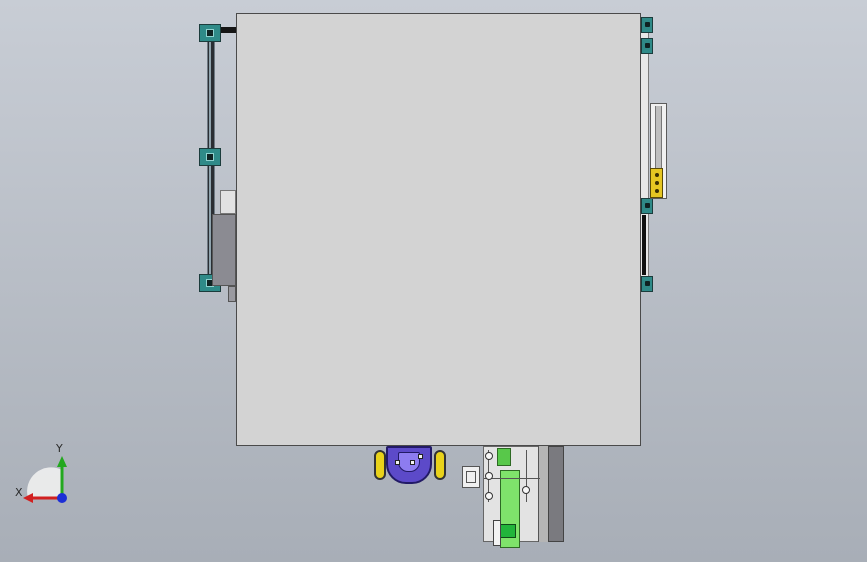 The width and height of the screenshot is (867, 562). Describe the element at coordinates (440, 465) in the screenshot. I see `gripper-wheel-right` at that location.